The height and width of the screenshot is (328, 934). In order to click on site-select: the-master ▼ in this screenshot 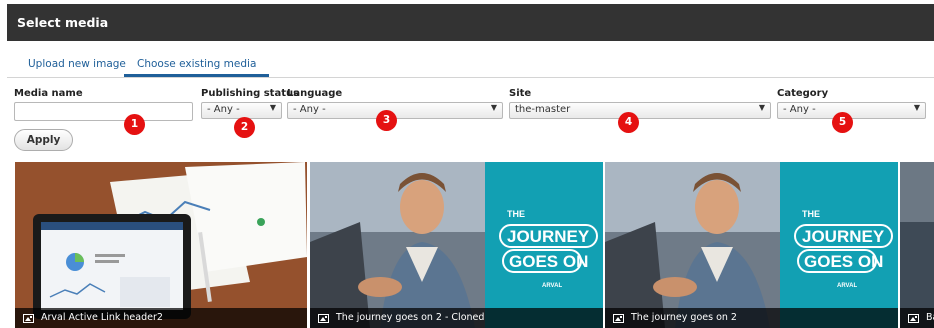, I will do `click(640, 110)`.